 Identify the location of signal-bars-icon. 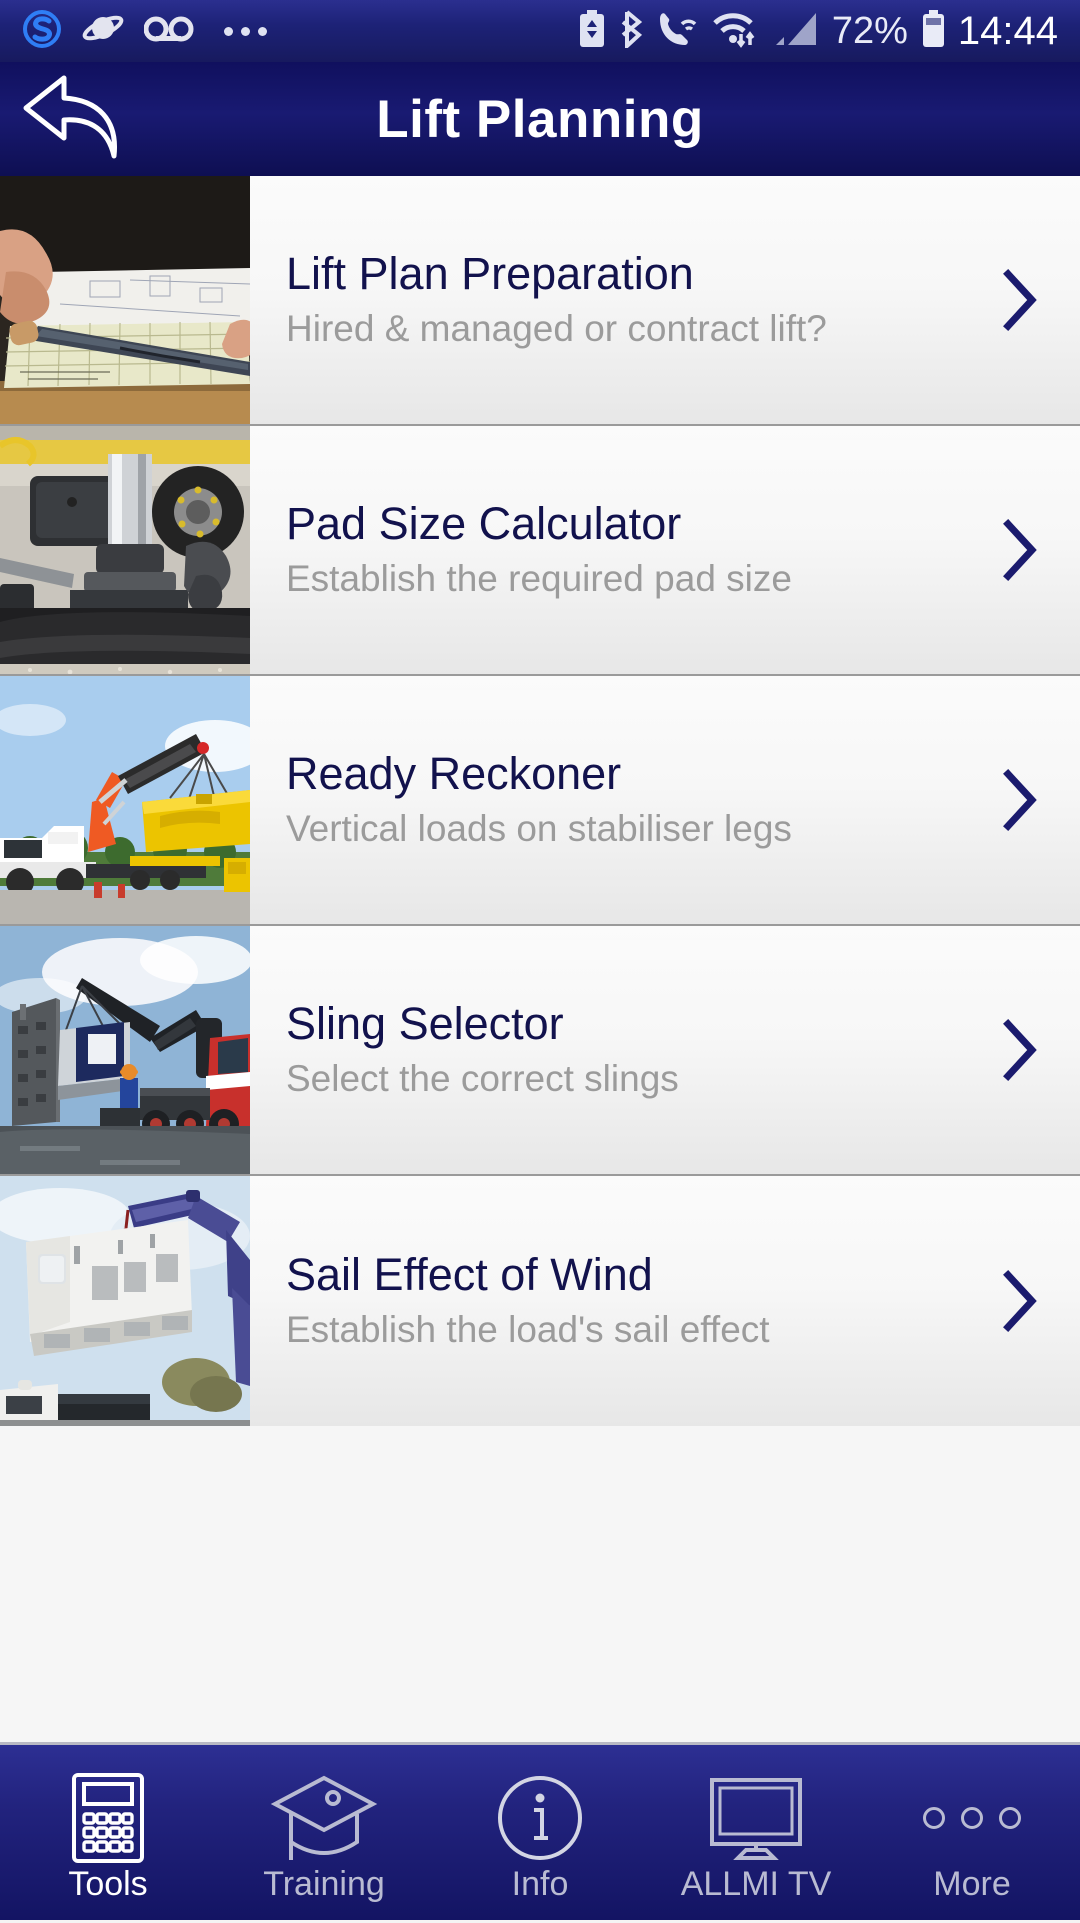
(797, 31).